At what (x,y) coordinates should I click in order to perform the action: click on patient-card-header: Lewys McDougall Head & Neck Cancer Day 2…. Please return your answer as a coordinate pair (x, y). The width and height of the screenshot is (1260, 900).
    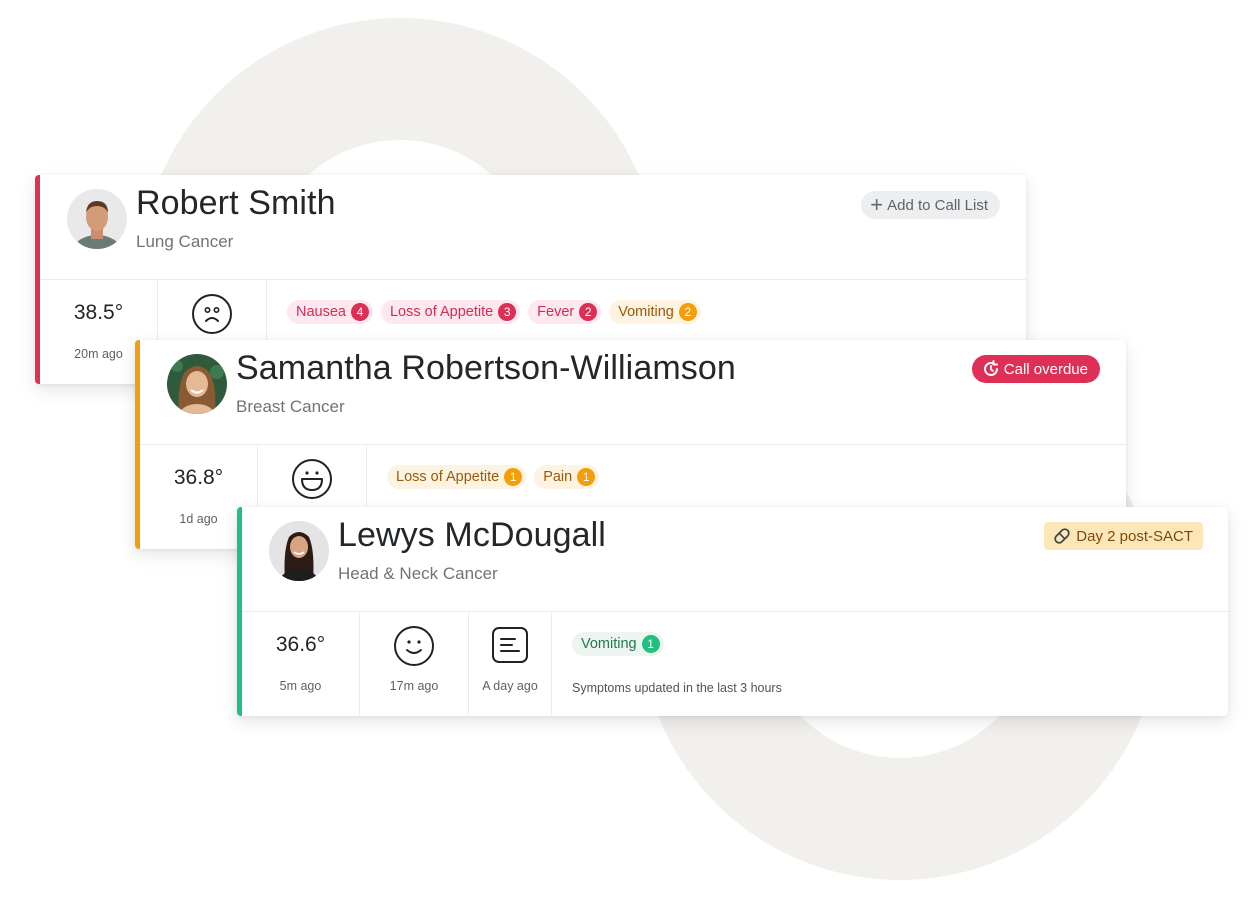
    Looking at the image, I should click on (735, 559).